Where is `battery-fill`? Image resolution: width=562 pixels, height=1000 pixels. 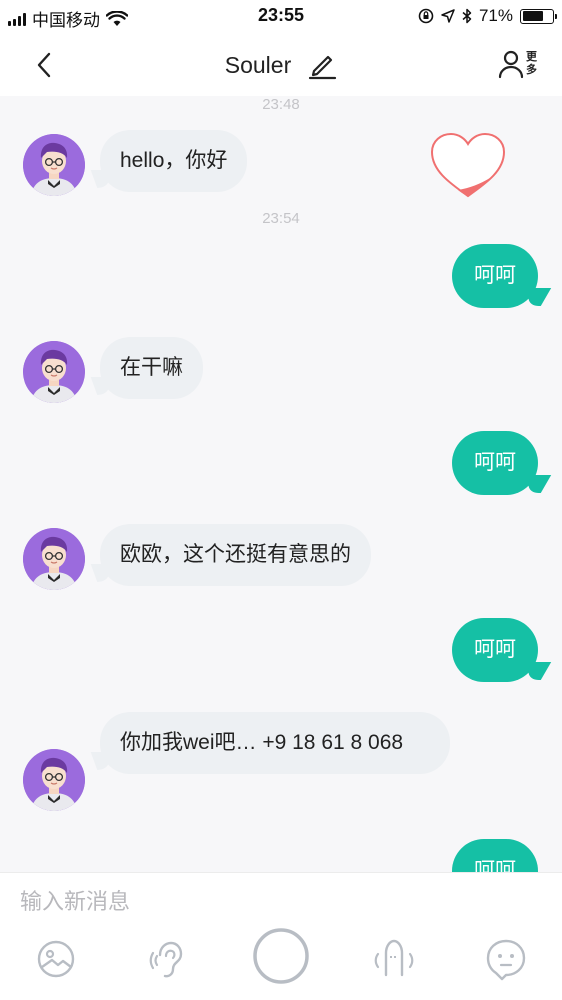
battery-fill is located at coordinates (533, 16).